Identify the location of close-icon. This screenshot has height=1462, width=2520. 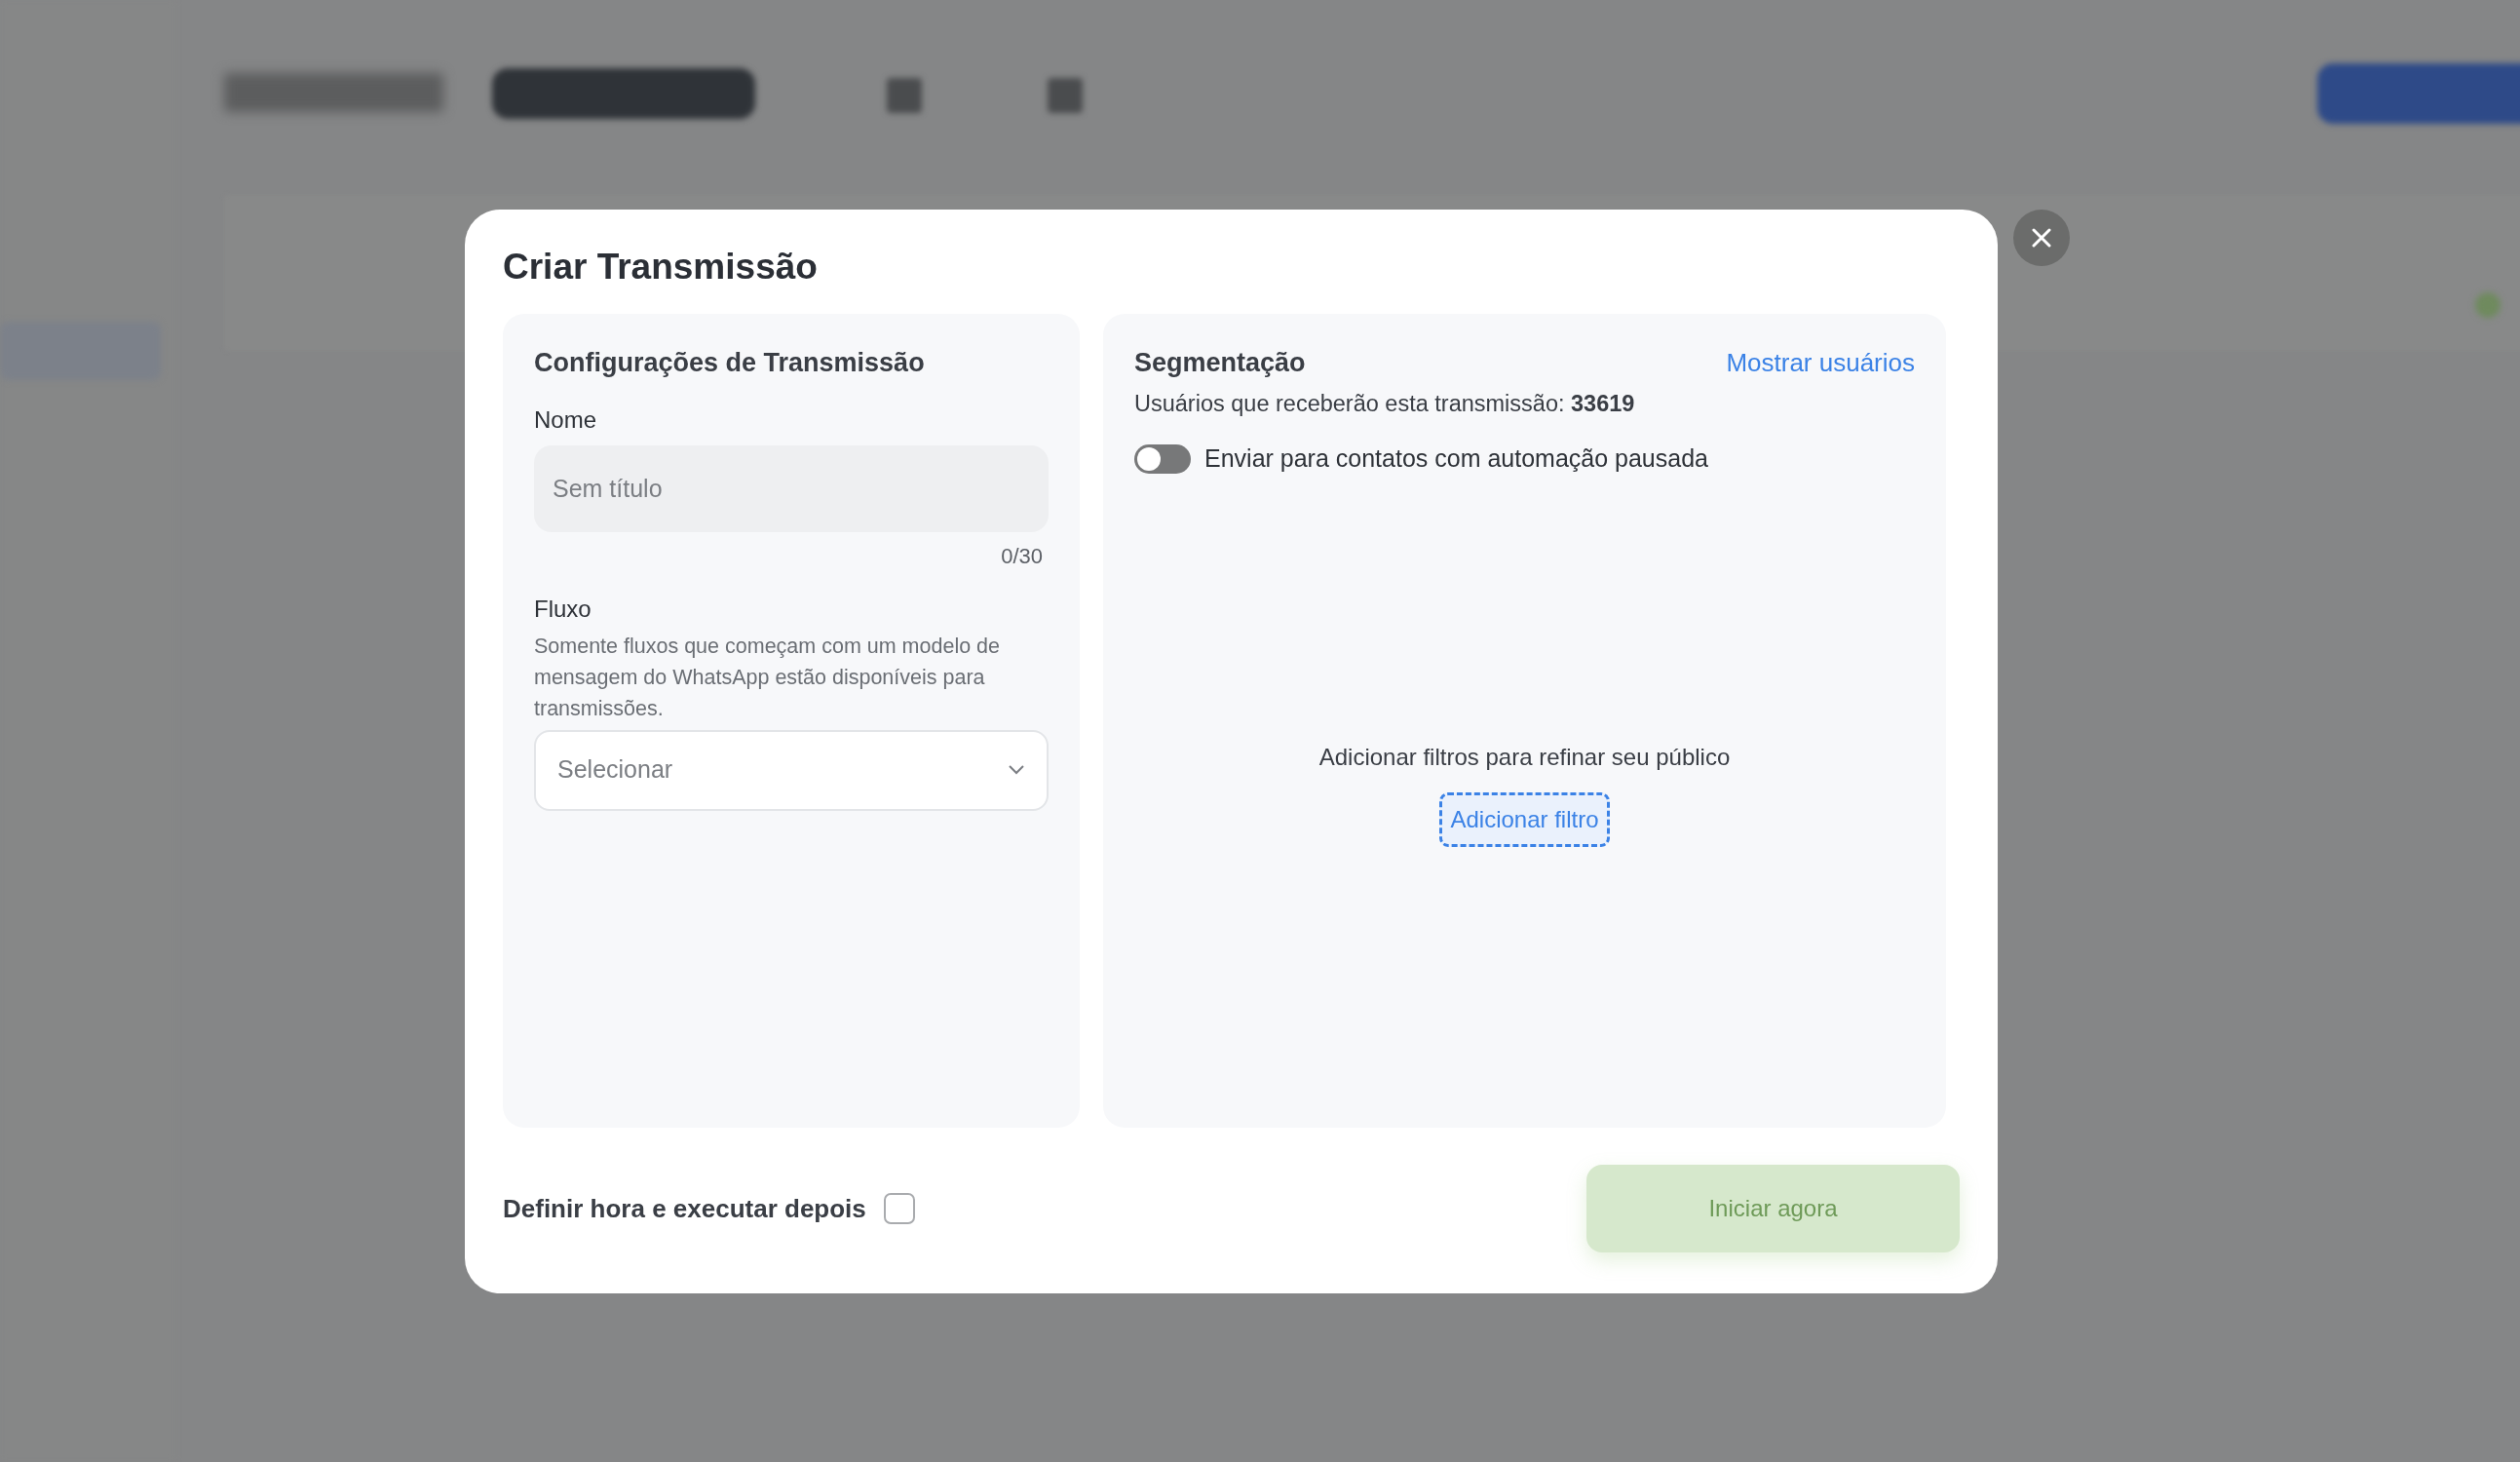
(2041, 238).